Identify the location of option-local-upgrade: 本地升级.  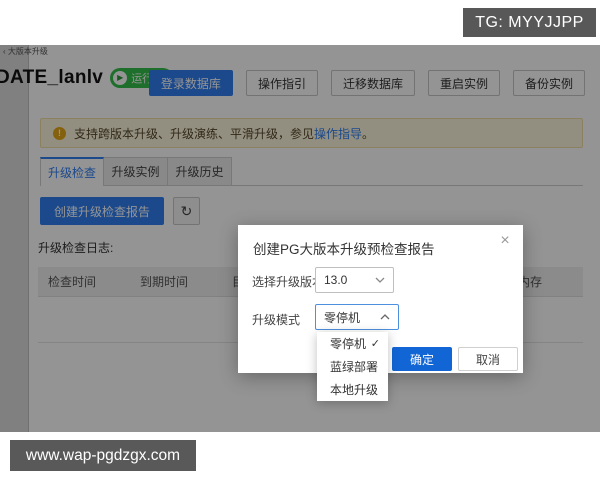
(352, 389).